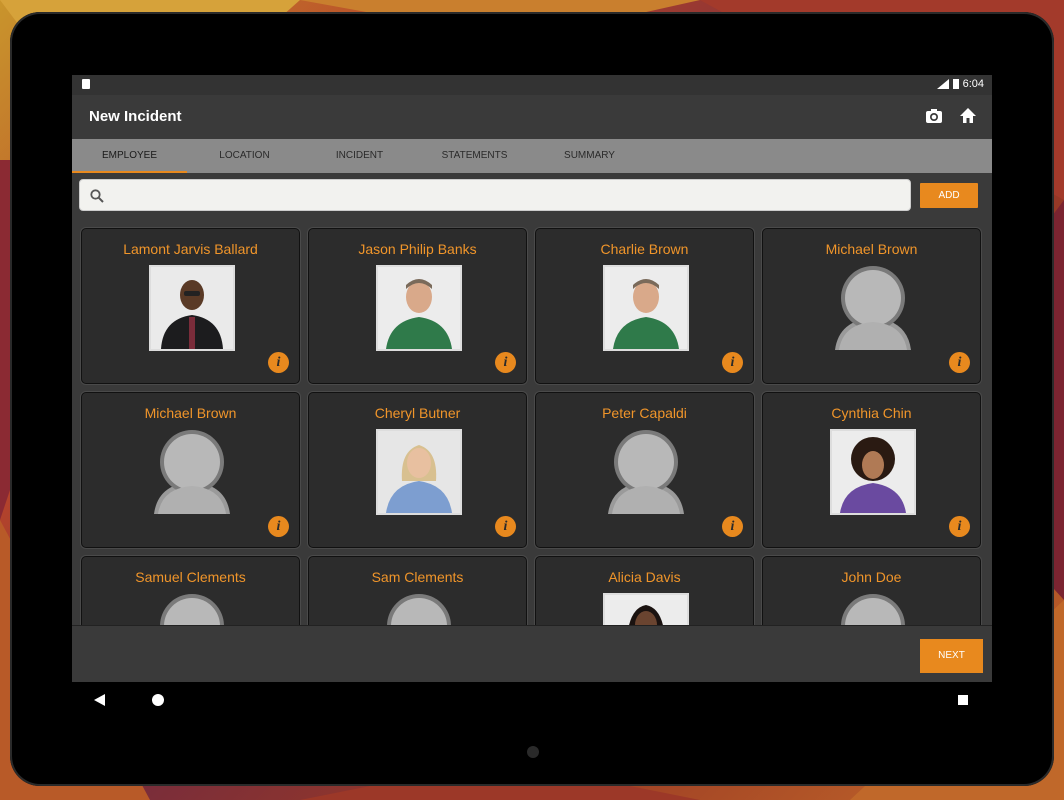 This screenshot has width=1064, height=800. What do you see at coordinates (190, 577) in the screenshot?
I see `employee-name: Samuel Clements` at bounding box center [190, 577].